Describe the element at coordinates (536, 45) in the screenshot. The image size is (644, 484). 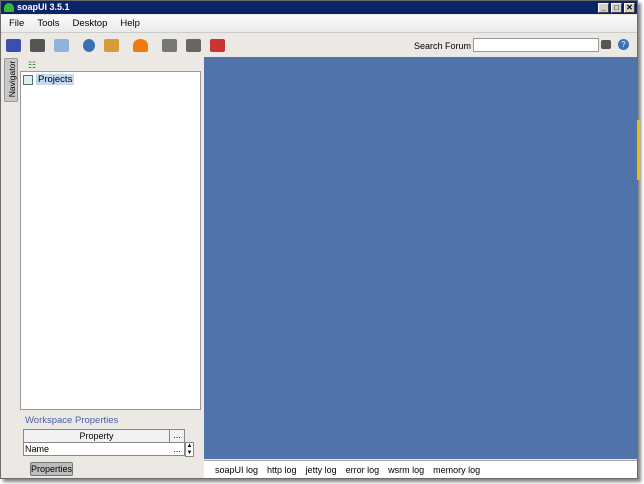
I see `search-forum-input` at that location.